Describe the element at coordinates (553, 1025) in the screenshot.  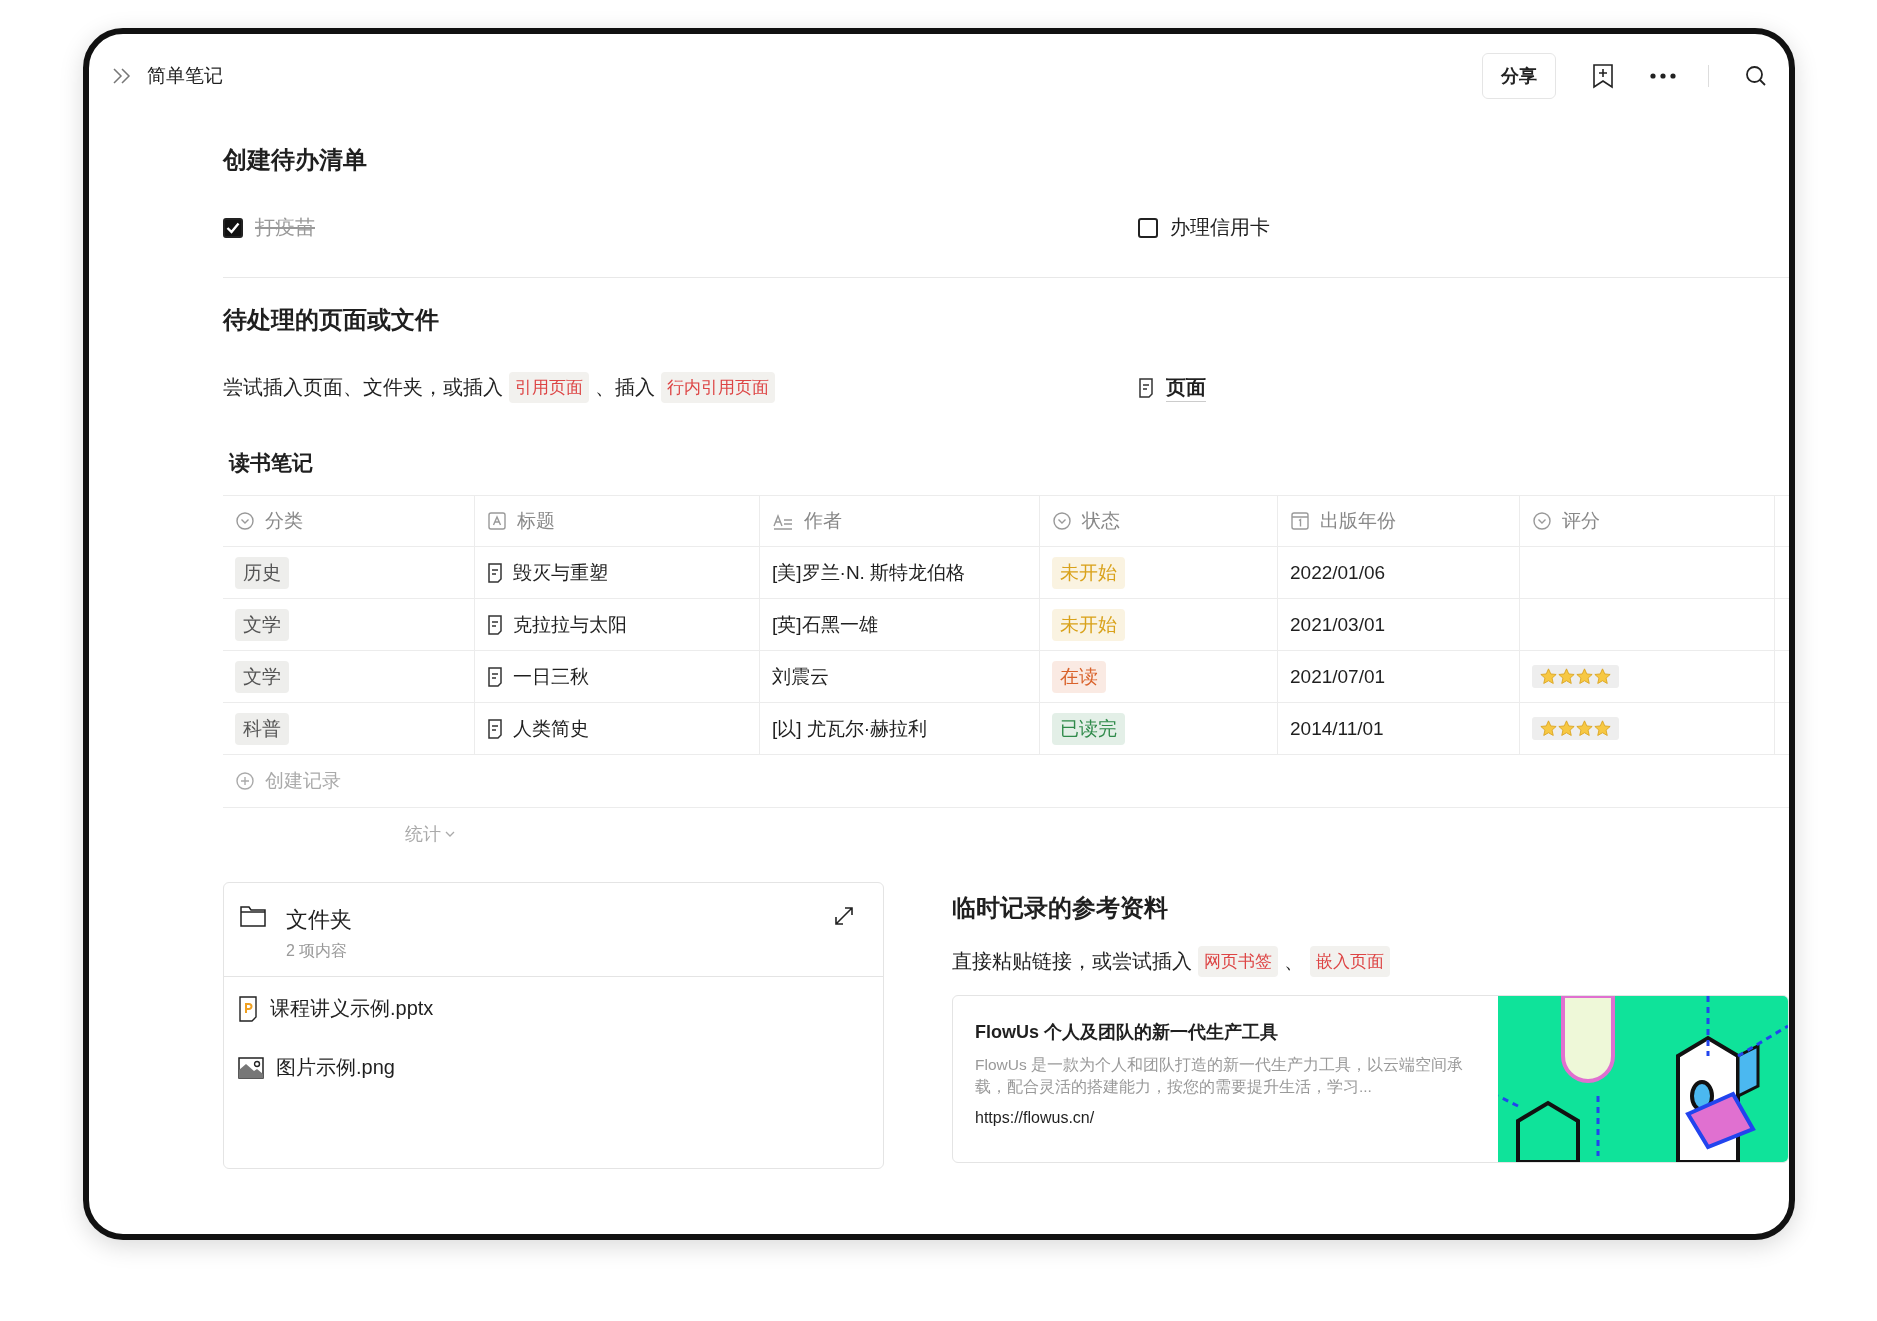
I see `folder-card: 文件夹 2 项内容 课程讲义示例.pptx 图片示例.png` at that location.